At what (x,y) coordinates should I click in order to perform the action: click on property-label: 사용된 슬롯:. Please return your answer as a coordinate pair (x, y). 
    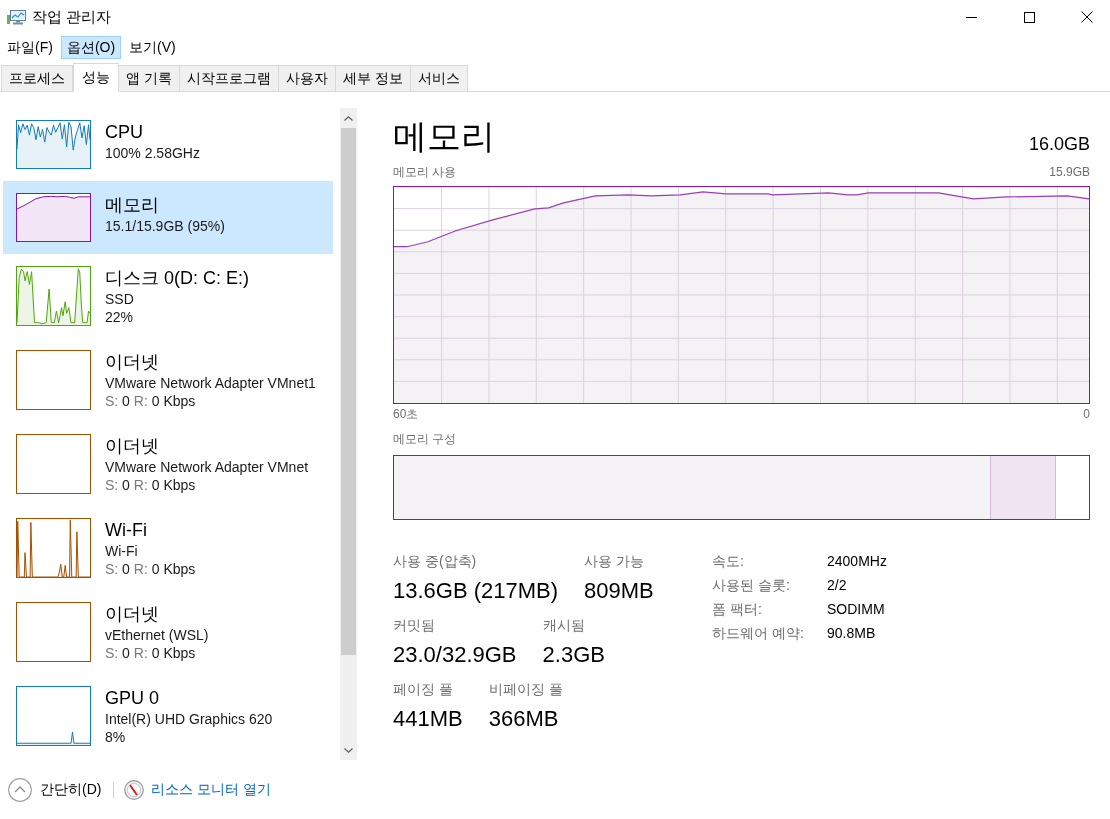
    Looking at the image, I should click on (751, 585).